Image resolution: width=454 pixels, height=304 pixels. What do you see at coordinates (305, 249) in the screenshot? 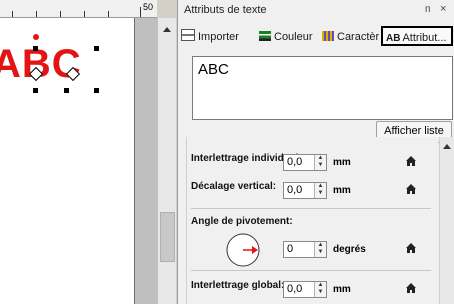
I see `rotation-angle-stepper: 0 ▲ ▼` at bounding box center [305, 249].